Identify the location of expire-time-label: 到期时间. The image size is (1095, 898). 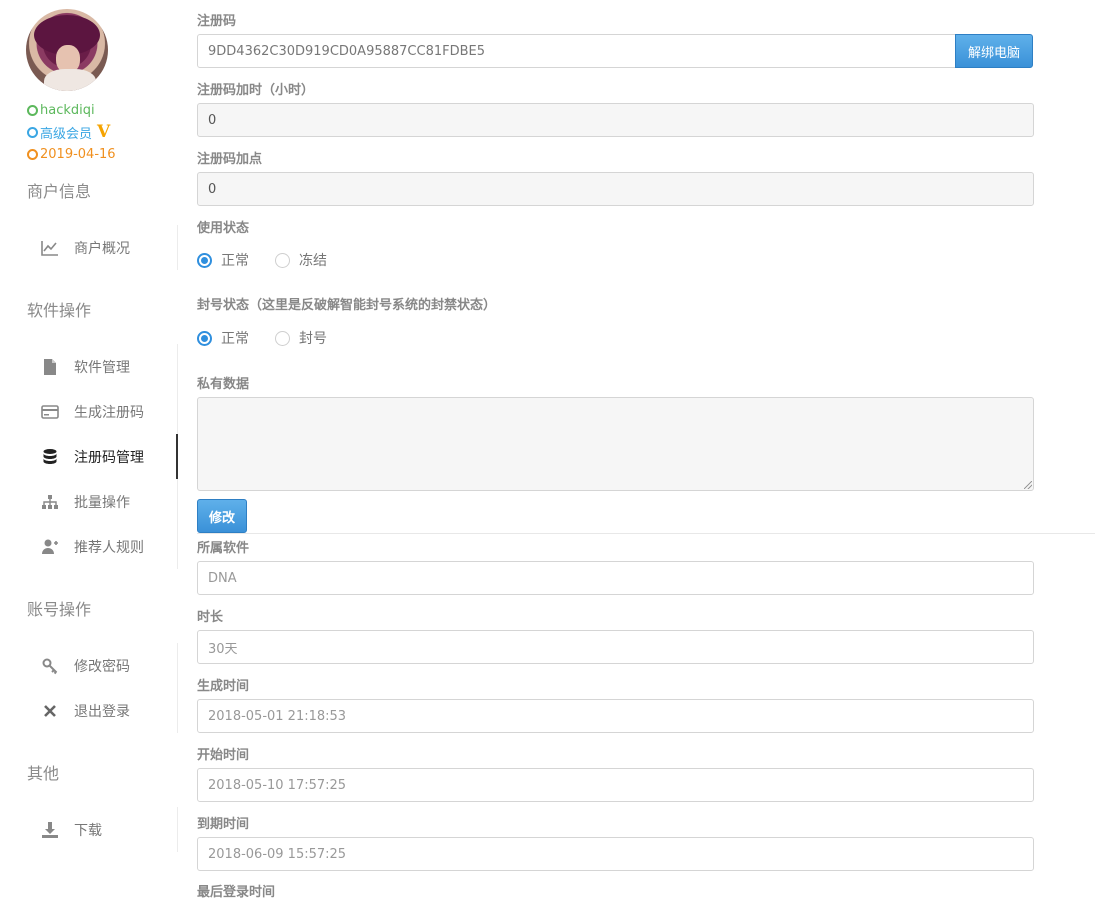
(223, 824).